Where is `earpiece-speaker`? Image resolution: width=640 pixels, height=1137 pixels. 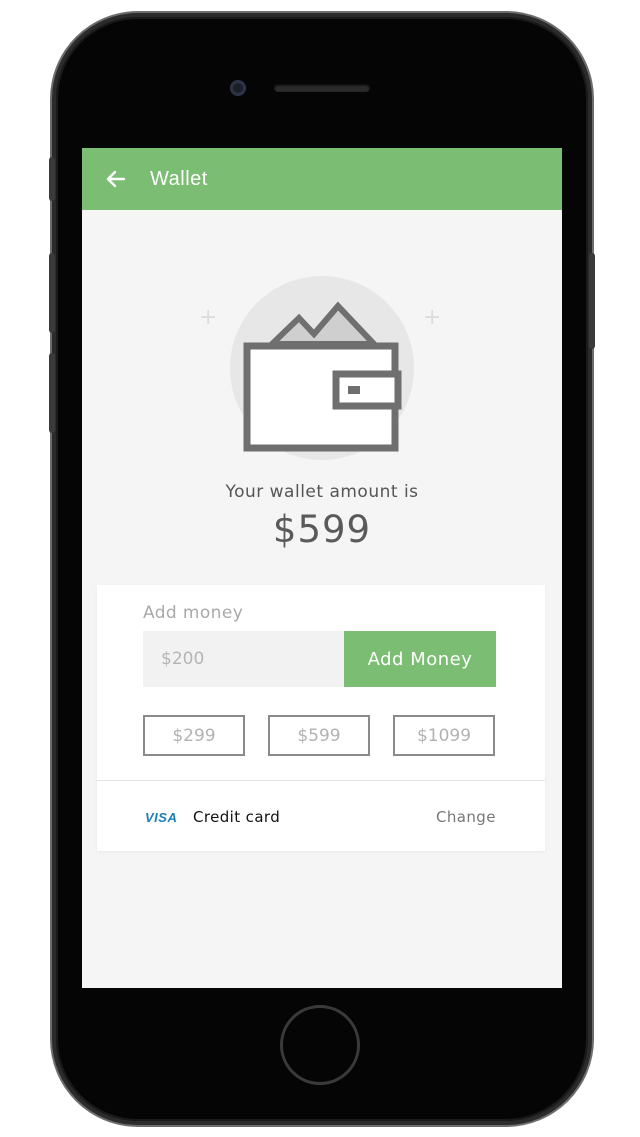
earpiece-speaker is located at coordinates (322, 88).